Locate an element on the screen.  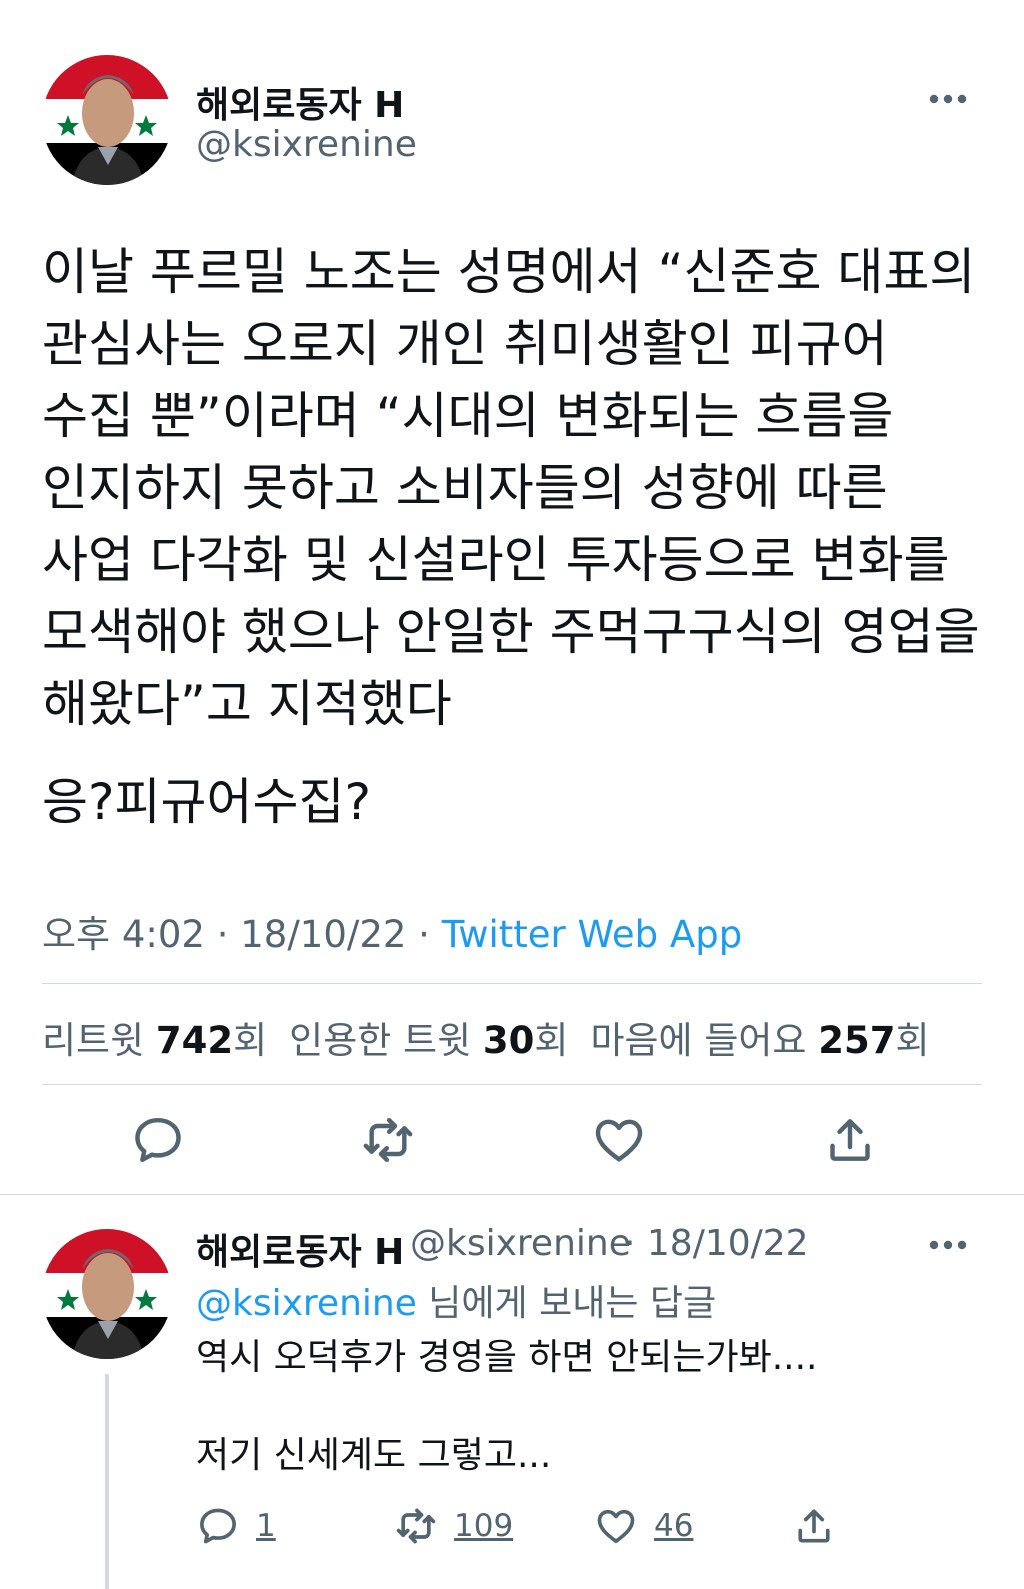
retweets-label: 리트윗 is located at coordinates (93, 1040).